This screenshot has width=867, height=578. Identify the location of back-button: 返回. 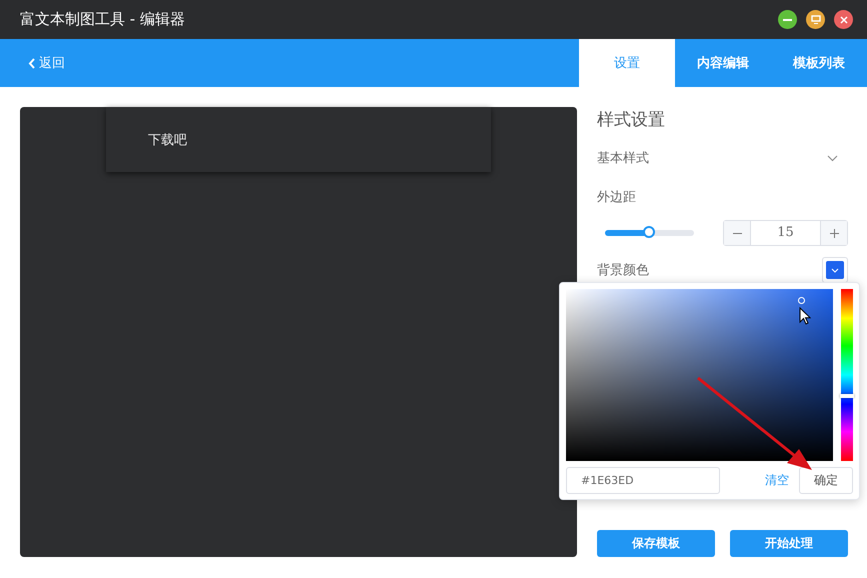
(32, 63).